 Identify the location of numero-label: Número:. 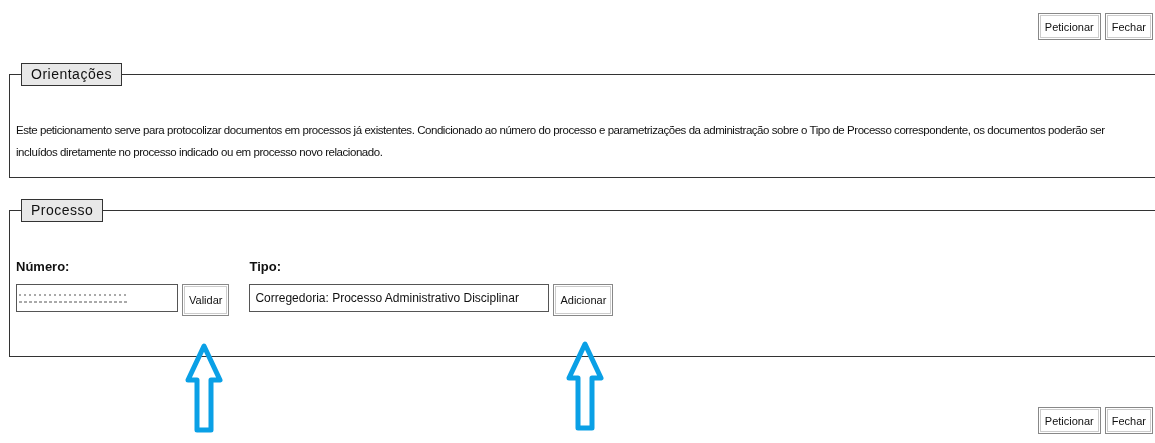
(43, 266).